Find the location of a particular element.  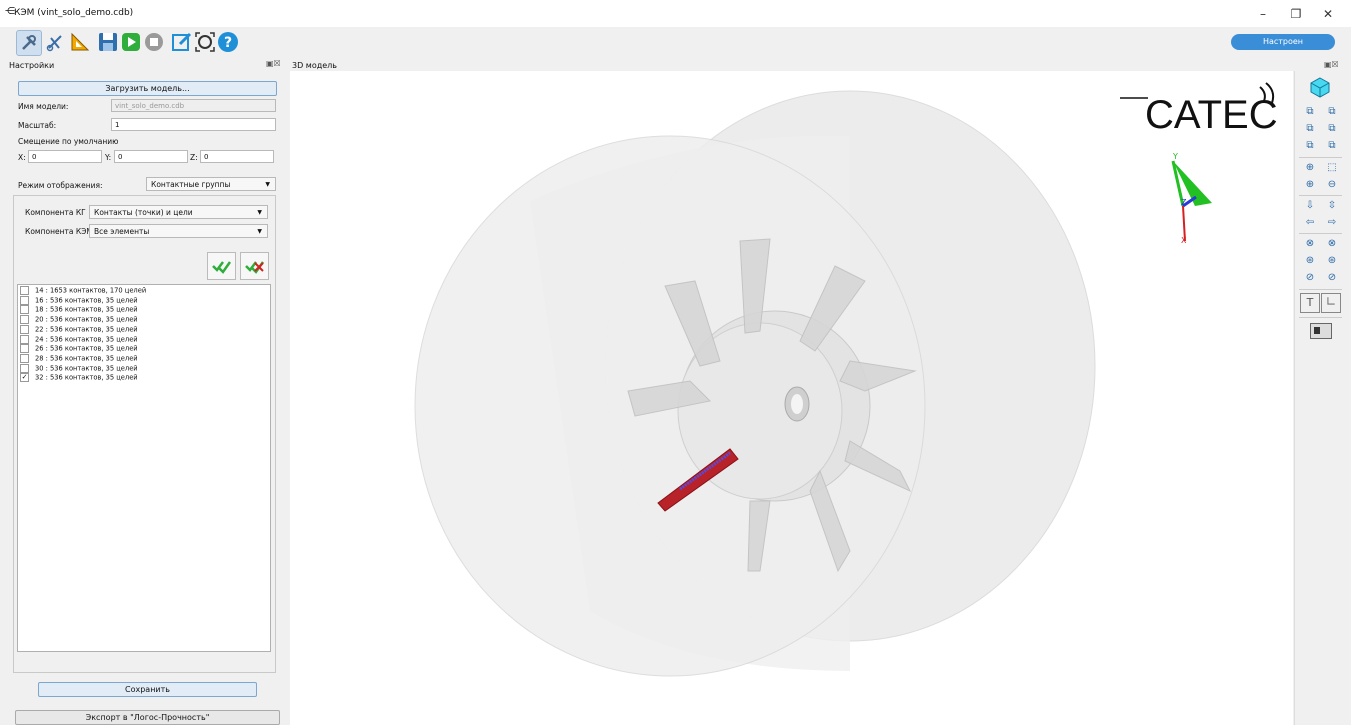

status-badge: Настроен is located at coordinates (1283, 42).